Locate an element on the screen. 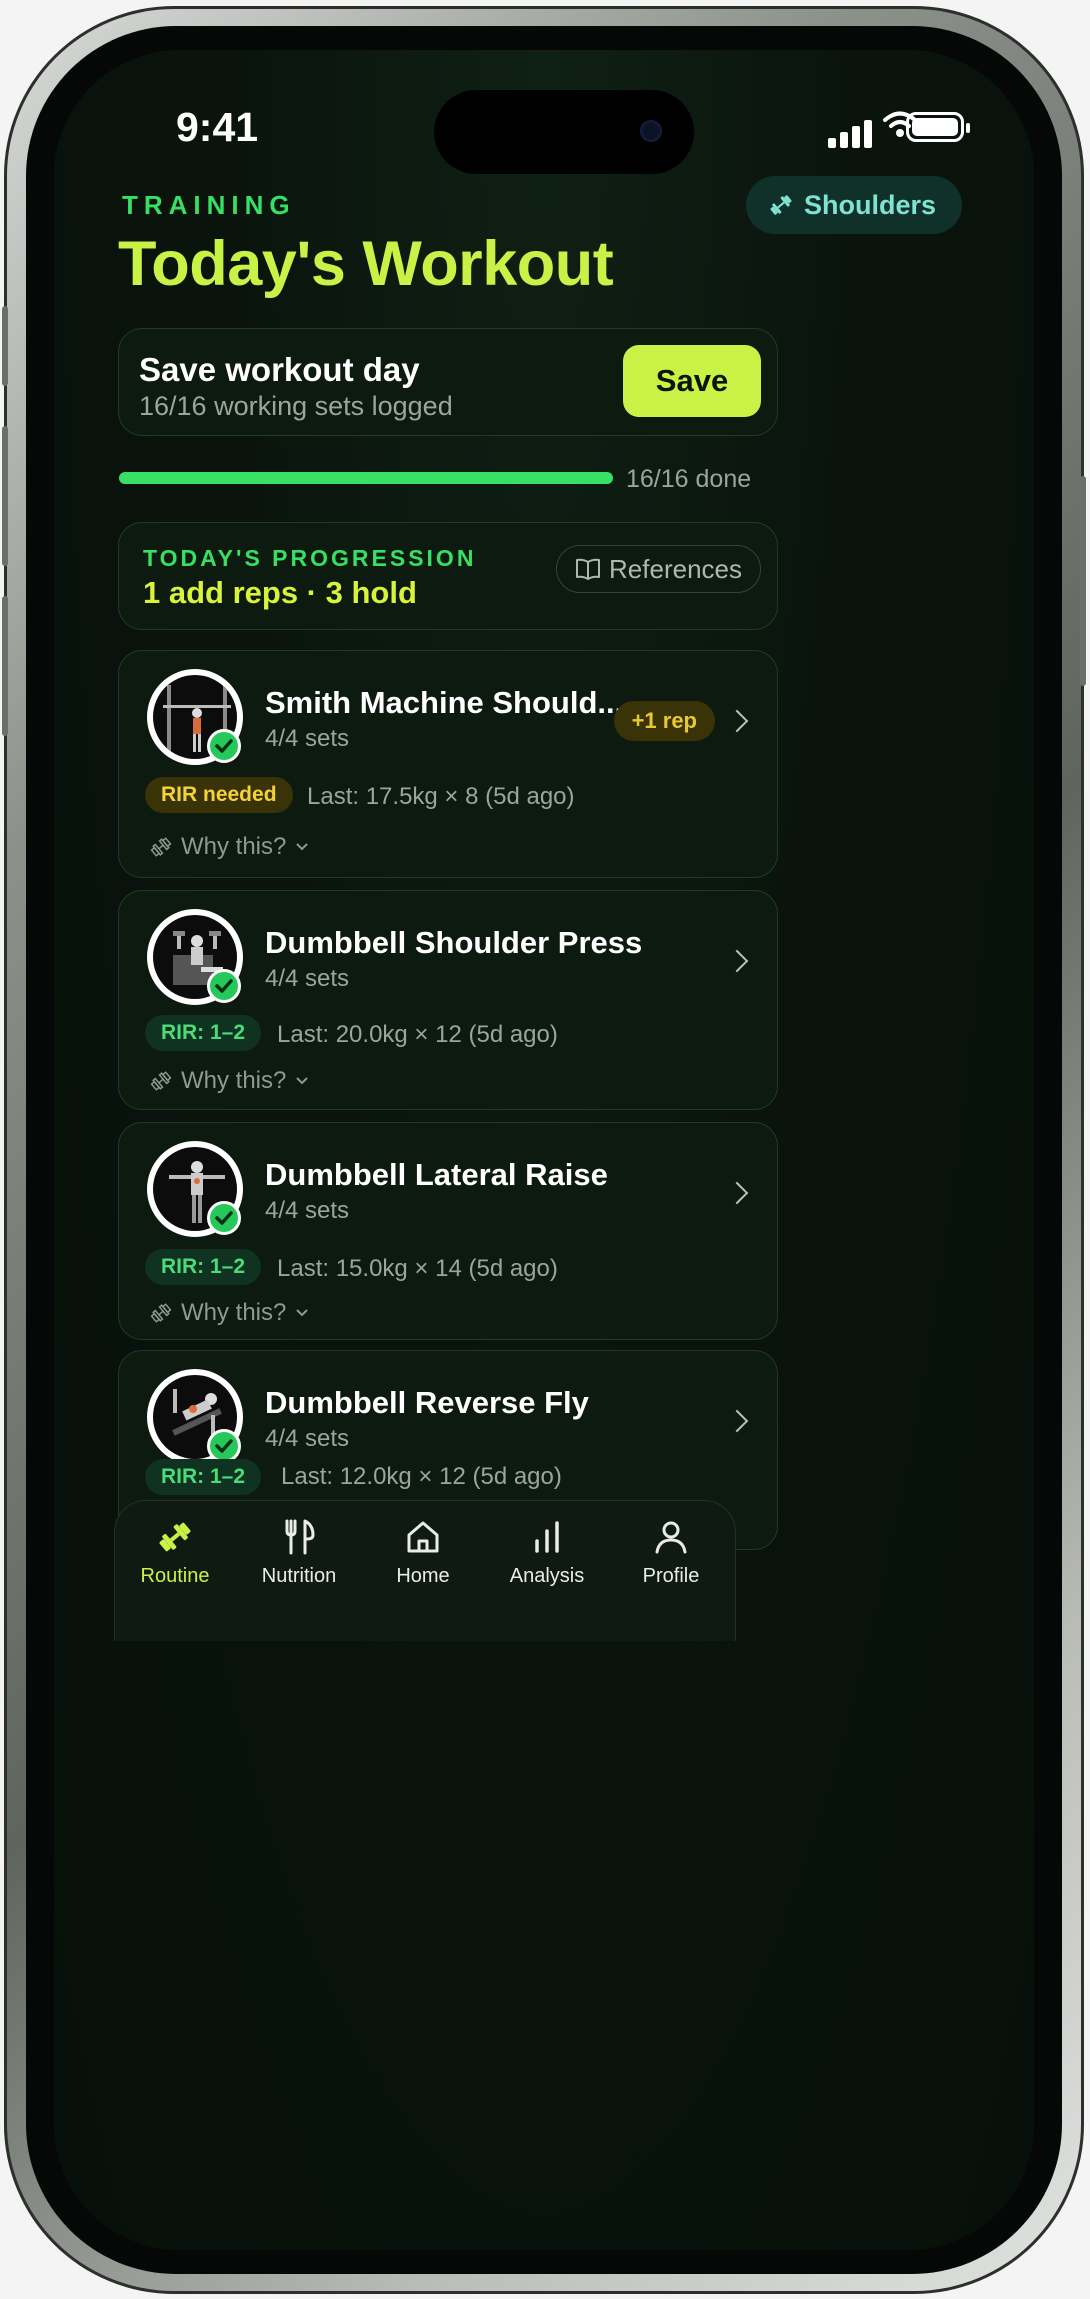  progression-summary: 1 add reps · 3 hold is located at coordinates (280, 592).